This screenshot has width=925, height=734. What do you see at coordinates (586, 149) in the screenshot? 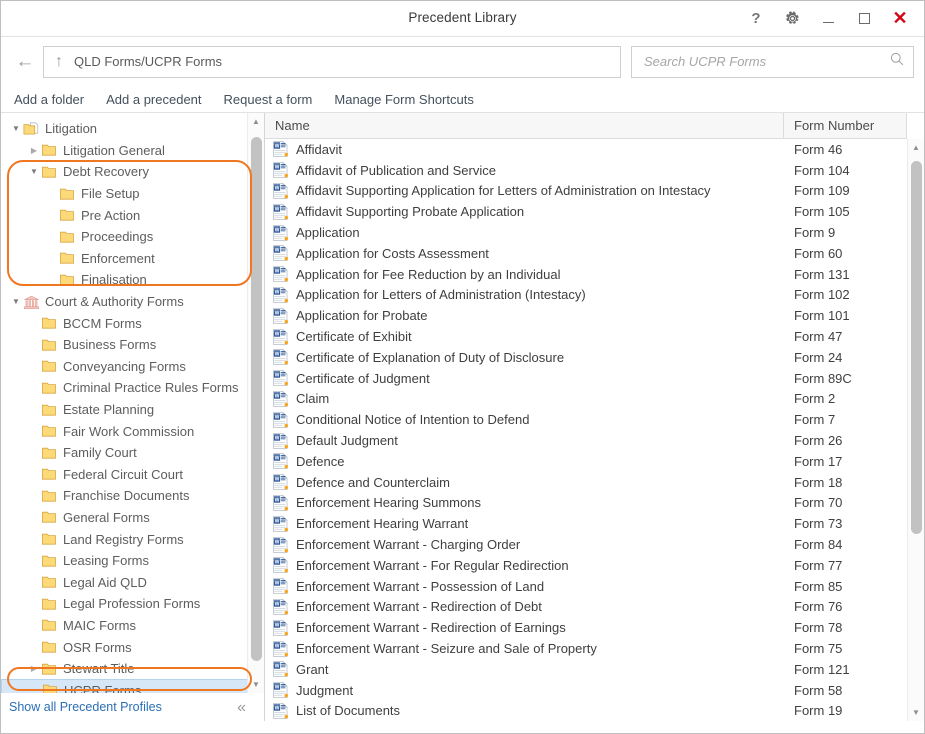
I see `table-row: W Affidavit Form 46` at bounding box center [586, 149].